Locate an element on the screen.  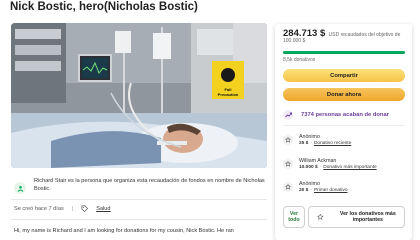
donation-note: Donativo más importante is located at coordinates (349, 167).